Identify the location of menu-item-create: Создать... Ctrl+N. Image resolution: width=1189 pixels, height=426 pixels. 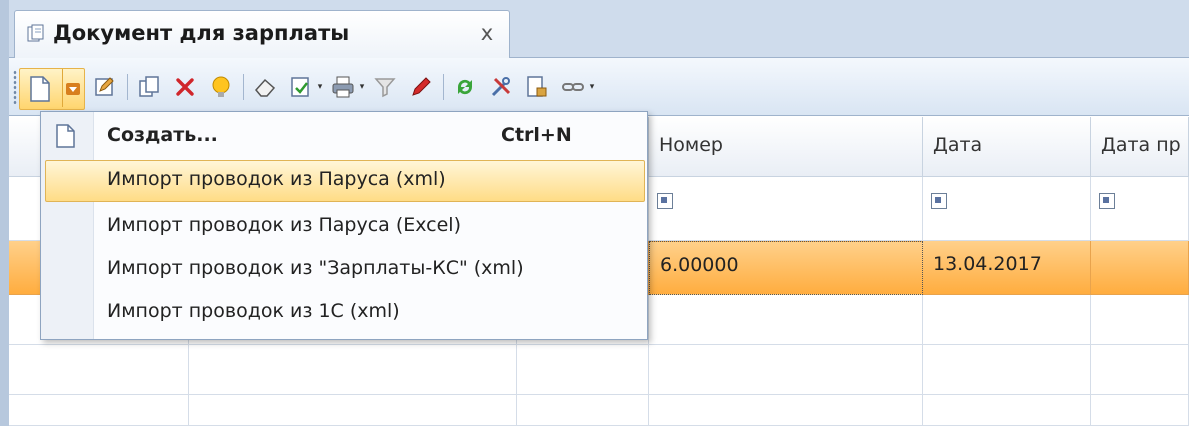
(344, 136).